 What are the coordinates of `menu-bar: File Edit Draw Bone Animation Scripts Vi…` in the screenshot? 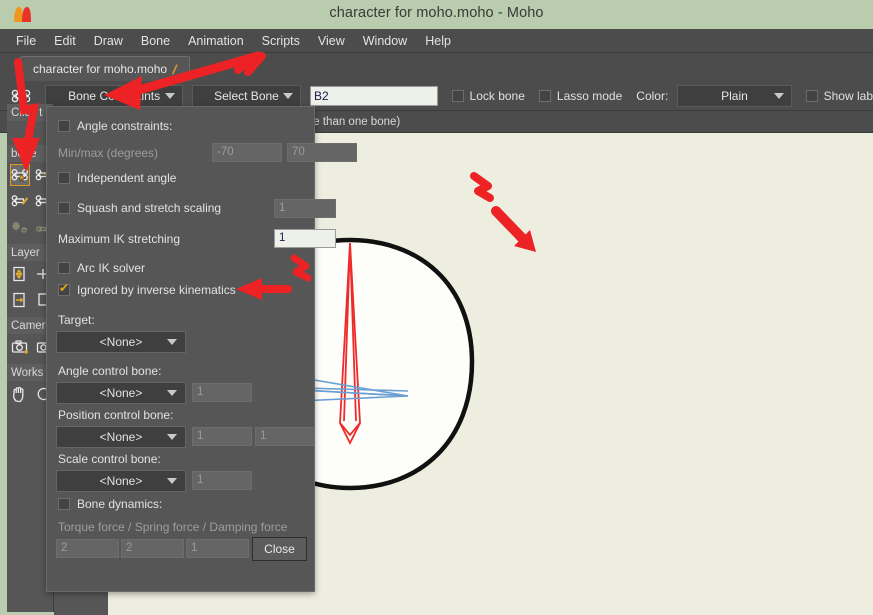 It's located at (436, 41).